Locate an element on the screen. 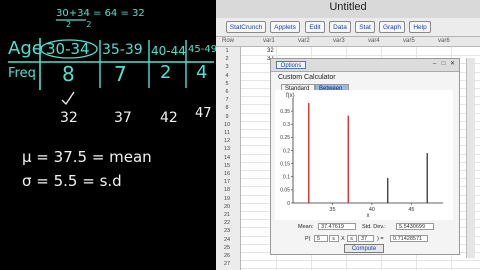 Image resolution: width=480 pixels, height=270 pixels. age-label: Age is located at coordinates (25, 48).